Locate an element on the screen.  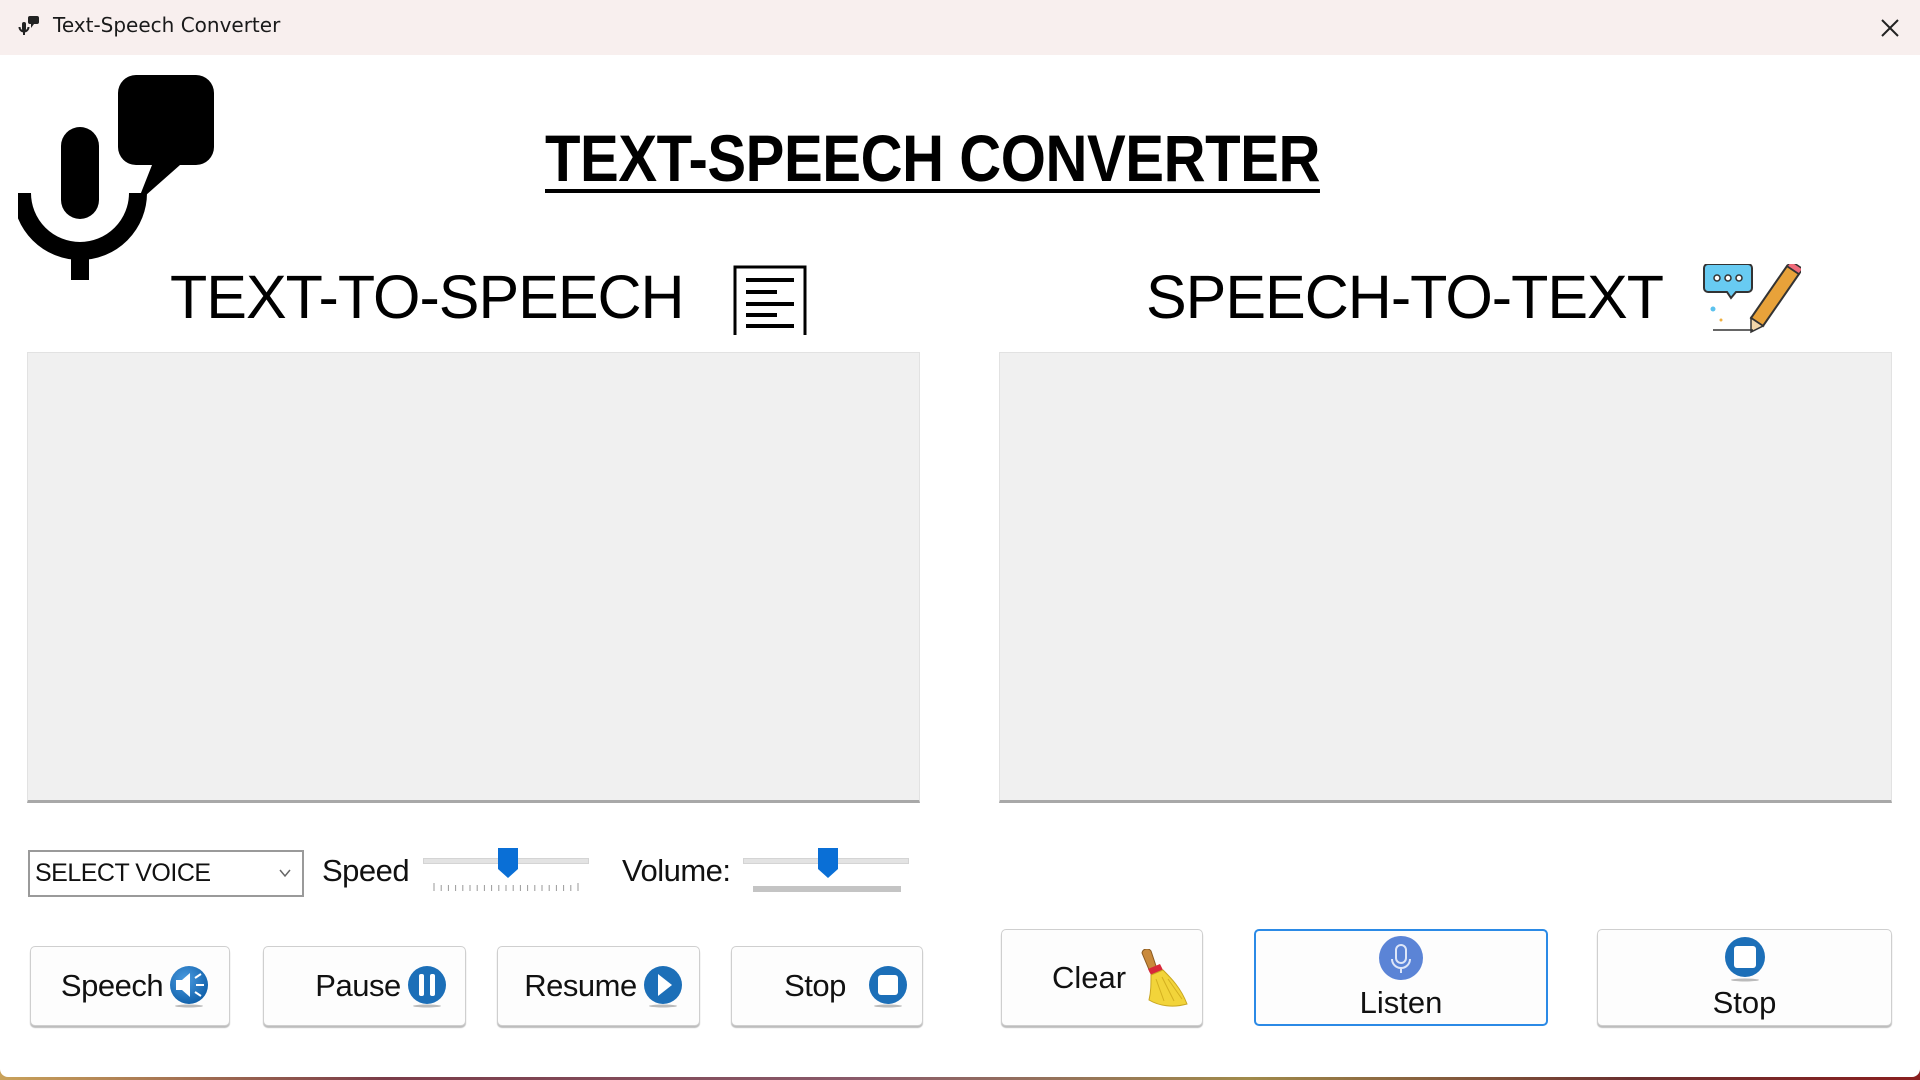
resume-button: Resume is located at coordinates (598, 986).